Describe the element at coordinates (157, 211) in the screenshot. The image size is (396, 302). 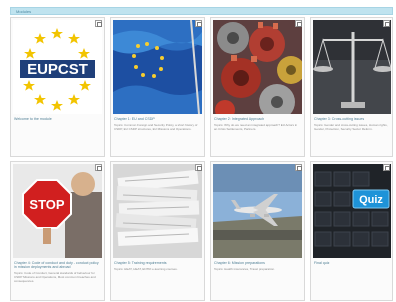
I see `documents-image` at that location.